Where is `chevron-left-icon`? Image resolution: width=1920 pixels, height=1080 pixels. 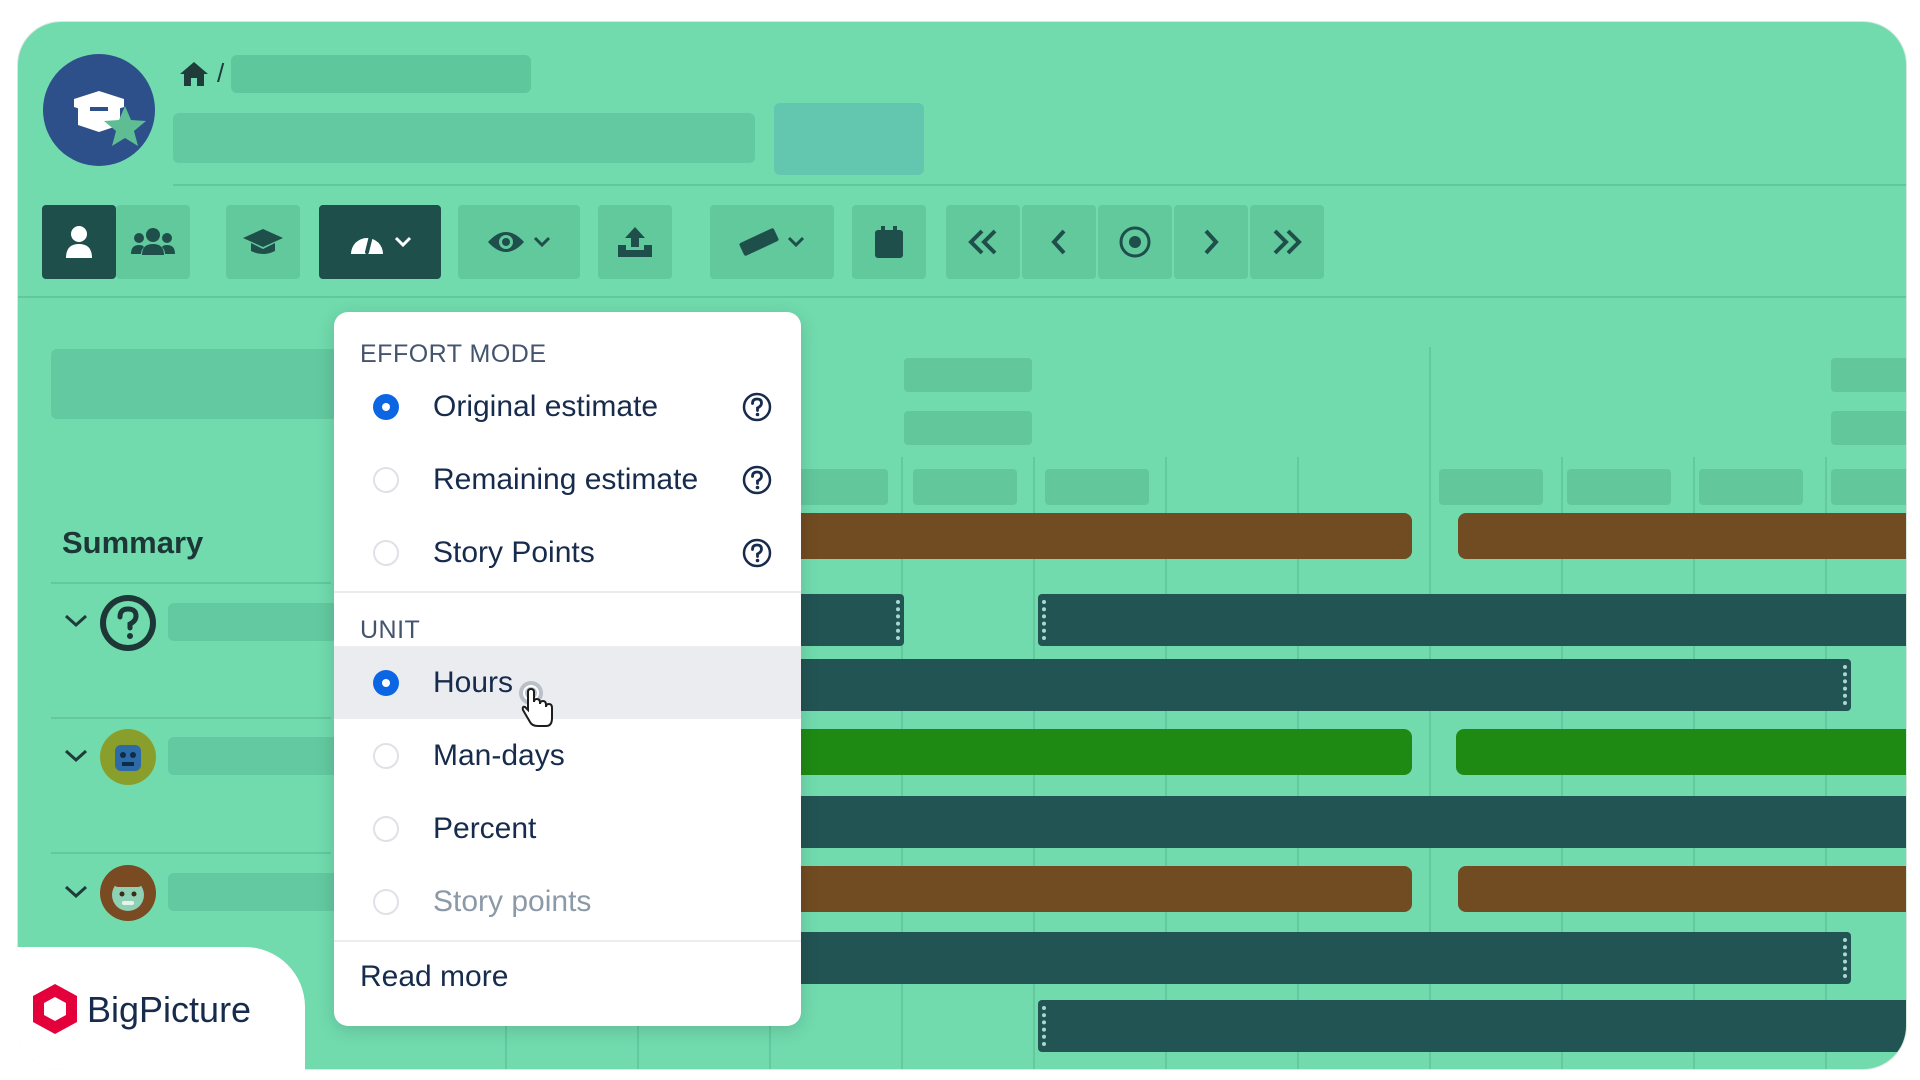 chevron-left-icon is located at coordinates (1058, 242).